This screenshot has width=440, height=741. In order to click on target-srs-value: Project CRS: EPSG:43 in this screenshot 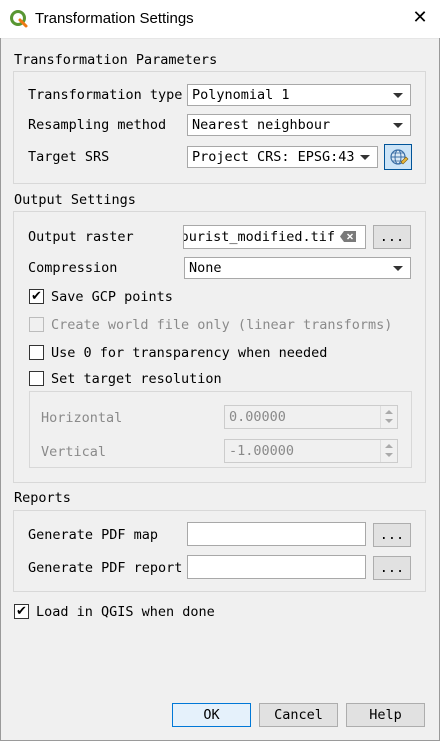, I will do `click(273, 157)`.